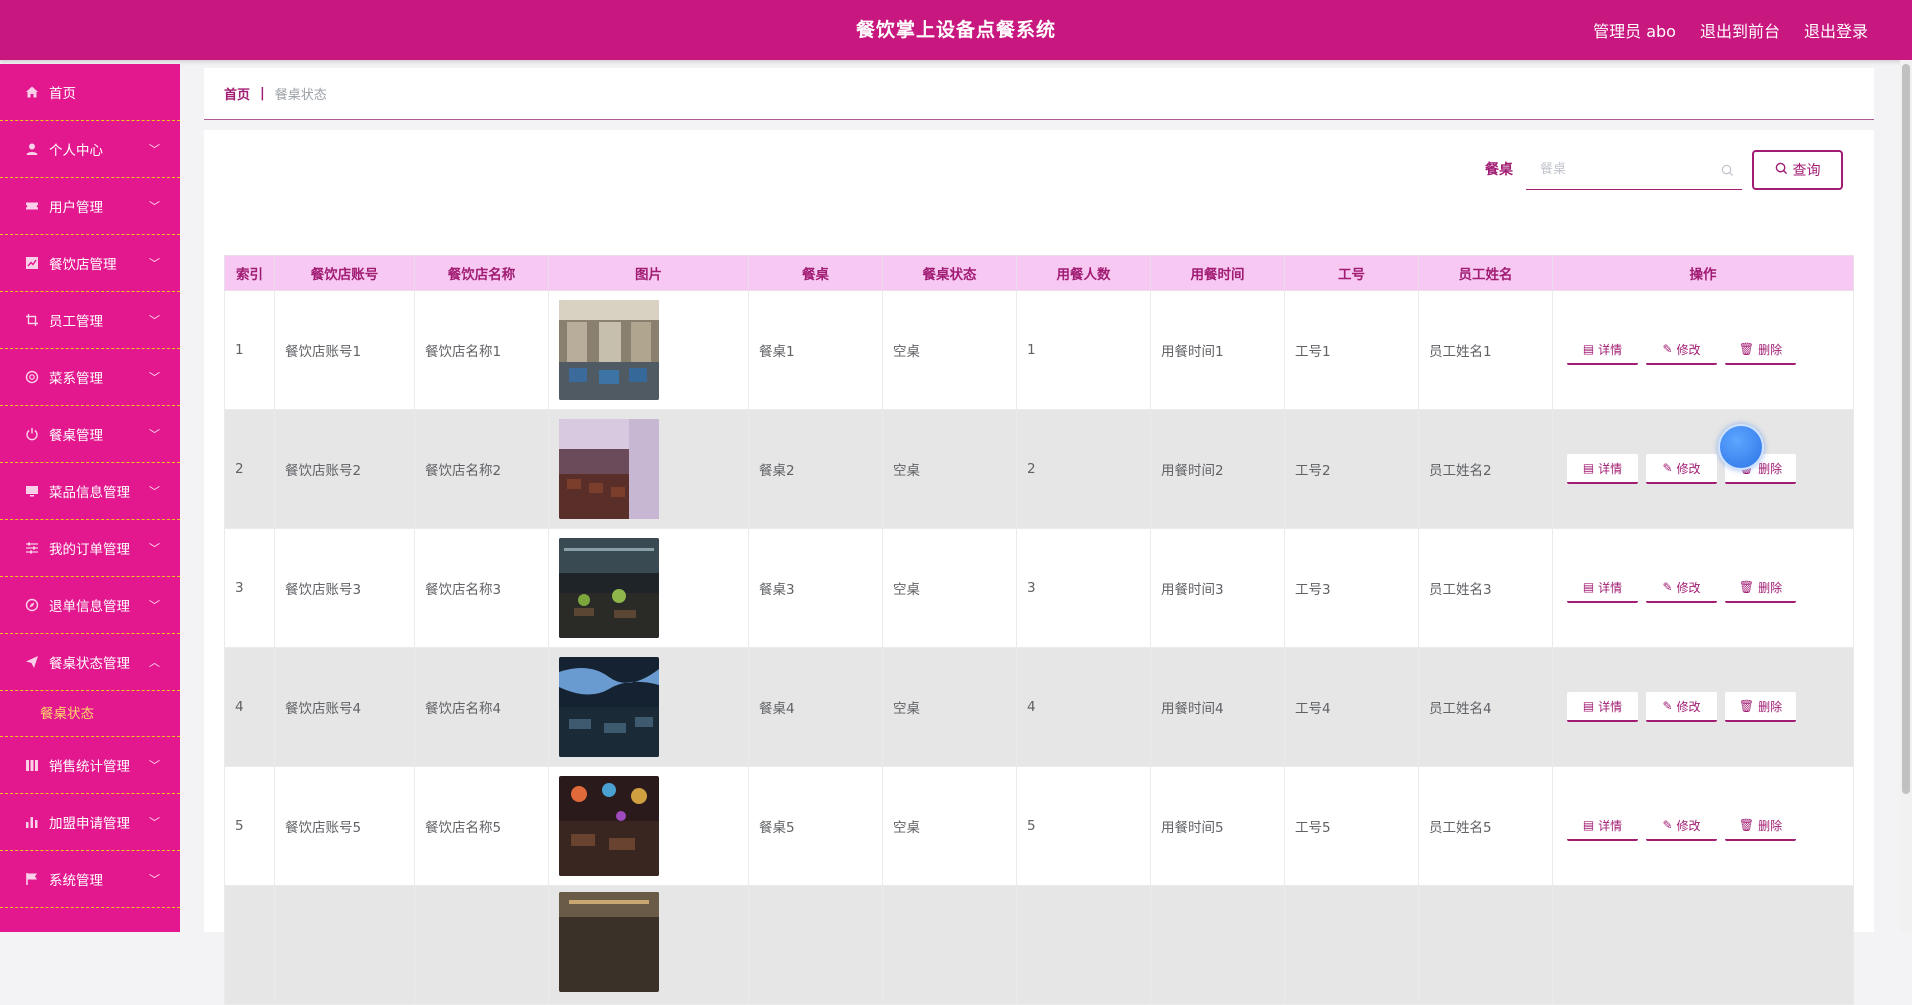  I want to click on cell-staff-name: 员工姓名2, so click(1485, 469).